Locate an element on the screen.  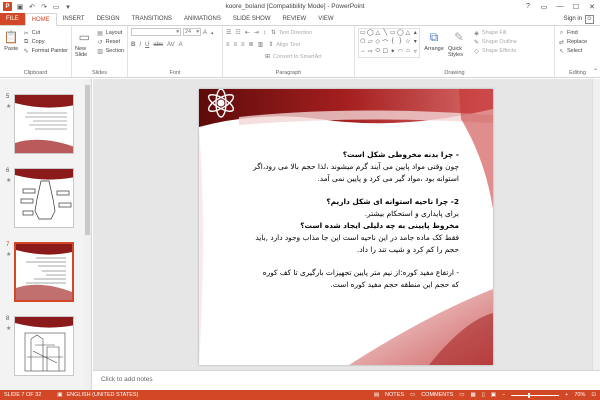
reading-view-icon: ▯ is located at coordinates (483, 395).